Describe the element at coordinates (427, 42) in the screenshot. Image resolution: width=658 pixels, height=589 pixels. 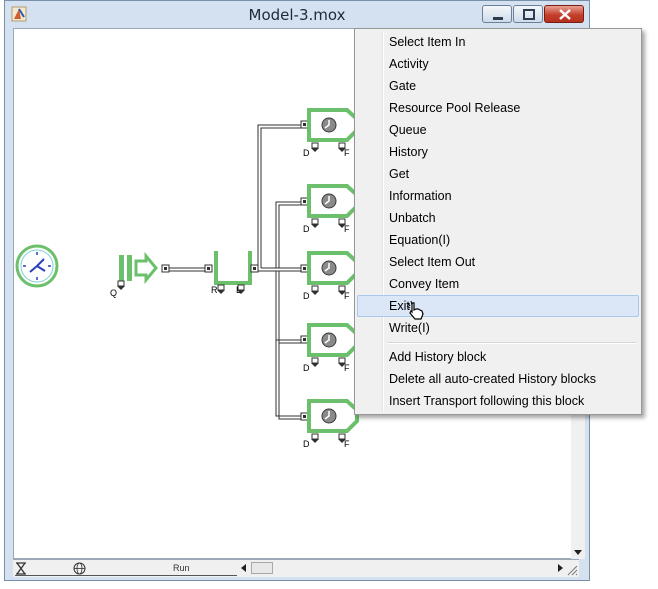
I see `menu-item-label: Select Item In` at that location.